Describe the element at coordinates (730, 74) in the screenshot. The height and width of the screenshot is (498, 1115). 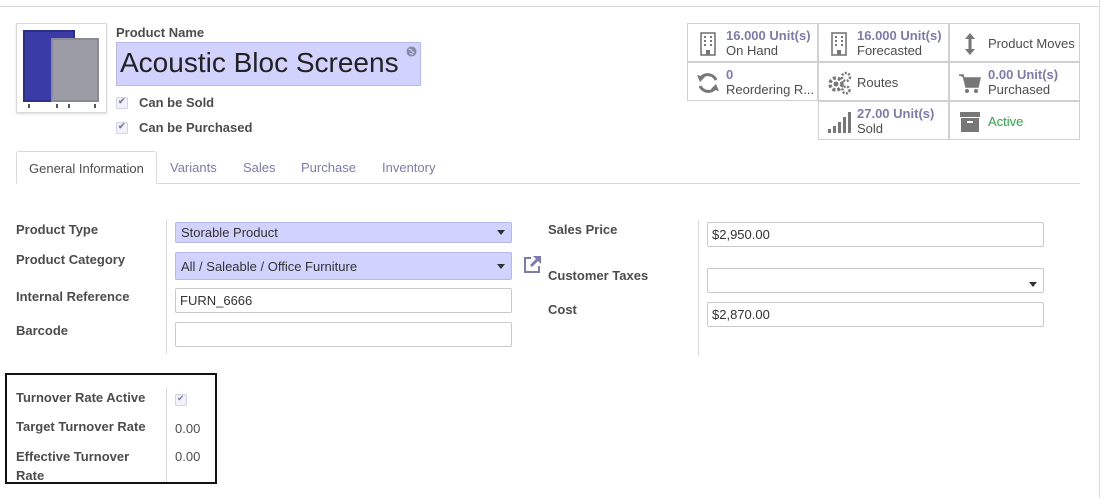
I see `reordering-value: 0` at that location.